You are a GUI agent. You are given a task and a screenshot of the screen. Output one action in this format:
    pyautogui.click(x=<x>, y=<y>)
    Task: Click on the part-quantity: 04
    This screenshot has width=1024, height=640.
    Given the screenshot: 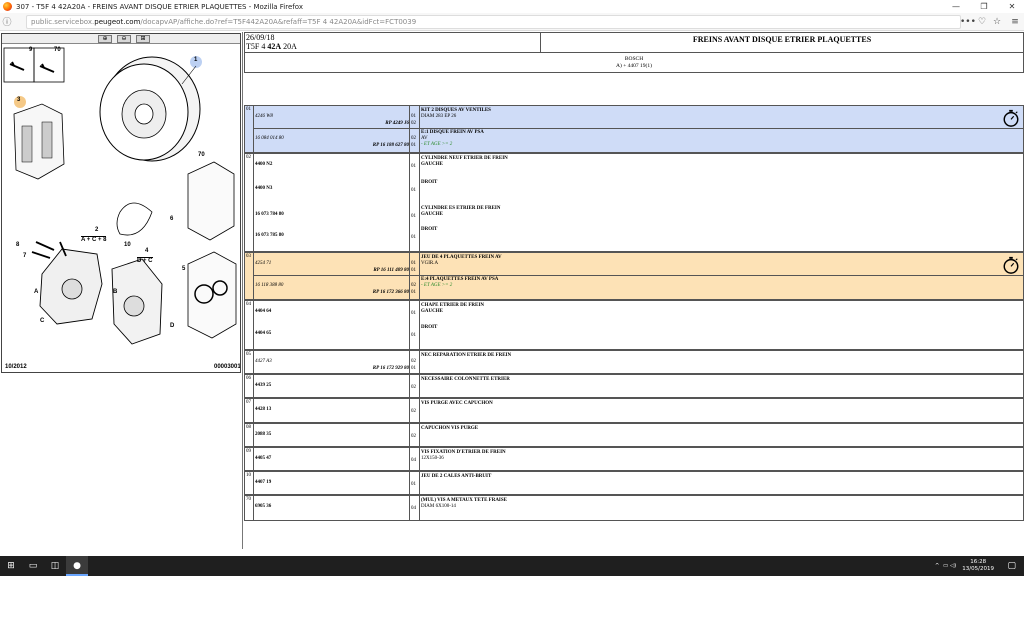 What is the action you would take?
    pyautogui.click(x=413, y=508)
    